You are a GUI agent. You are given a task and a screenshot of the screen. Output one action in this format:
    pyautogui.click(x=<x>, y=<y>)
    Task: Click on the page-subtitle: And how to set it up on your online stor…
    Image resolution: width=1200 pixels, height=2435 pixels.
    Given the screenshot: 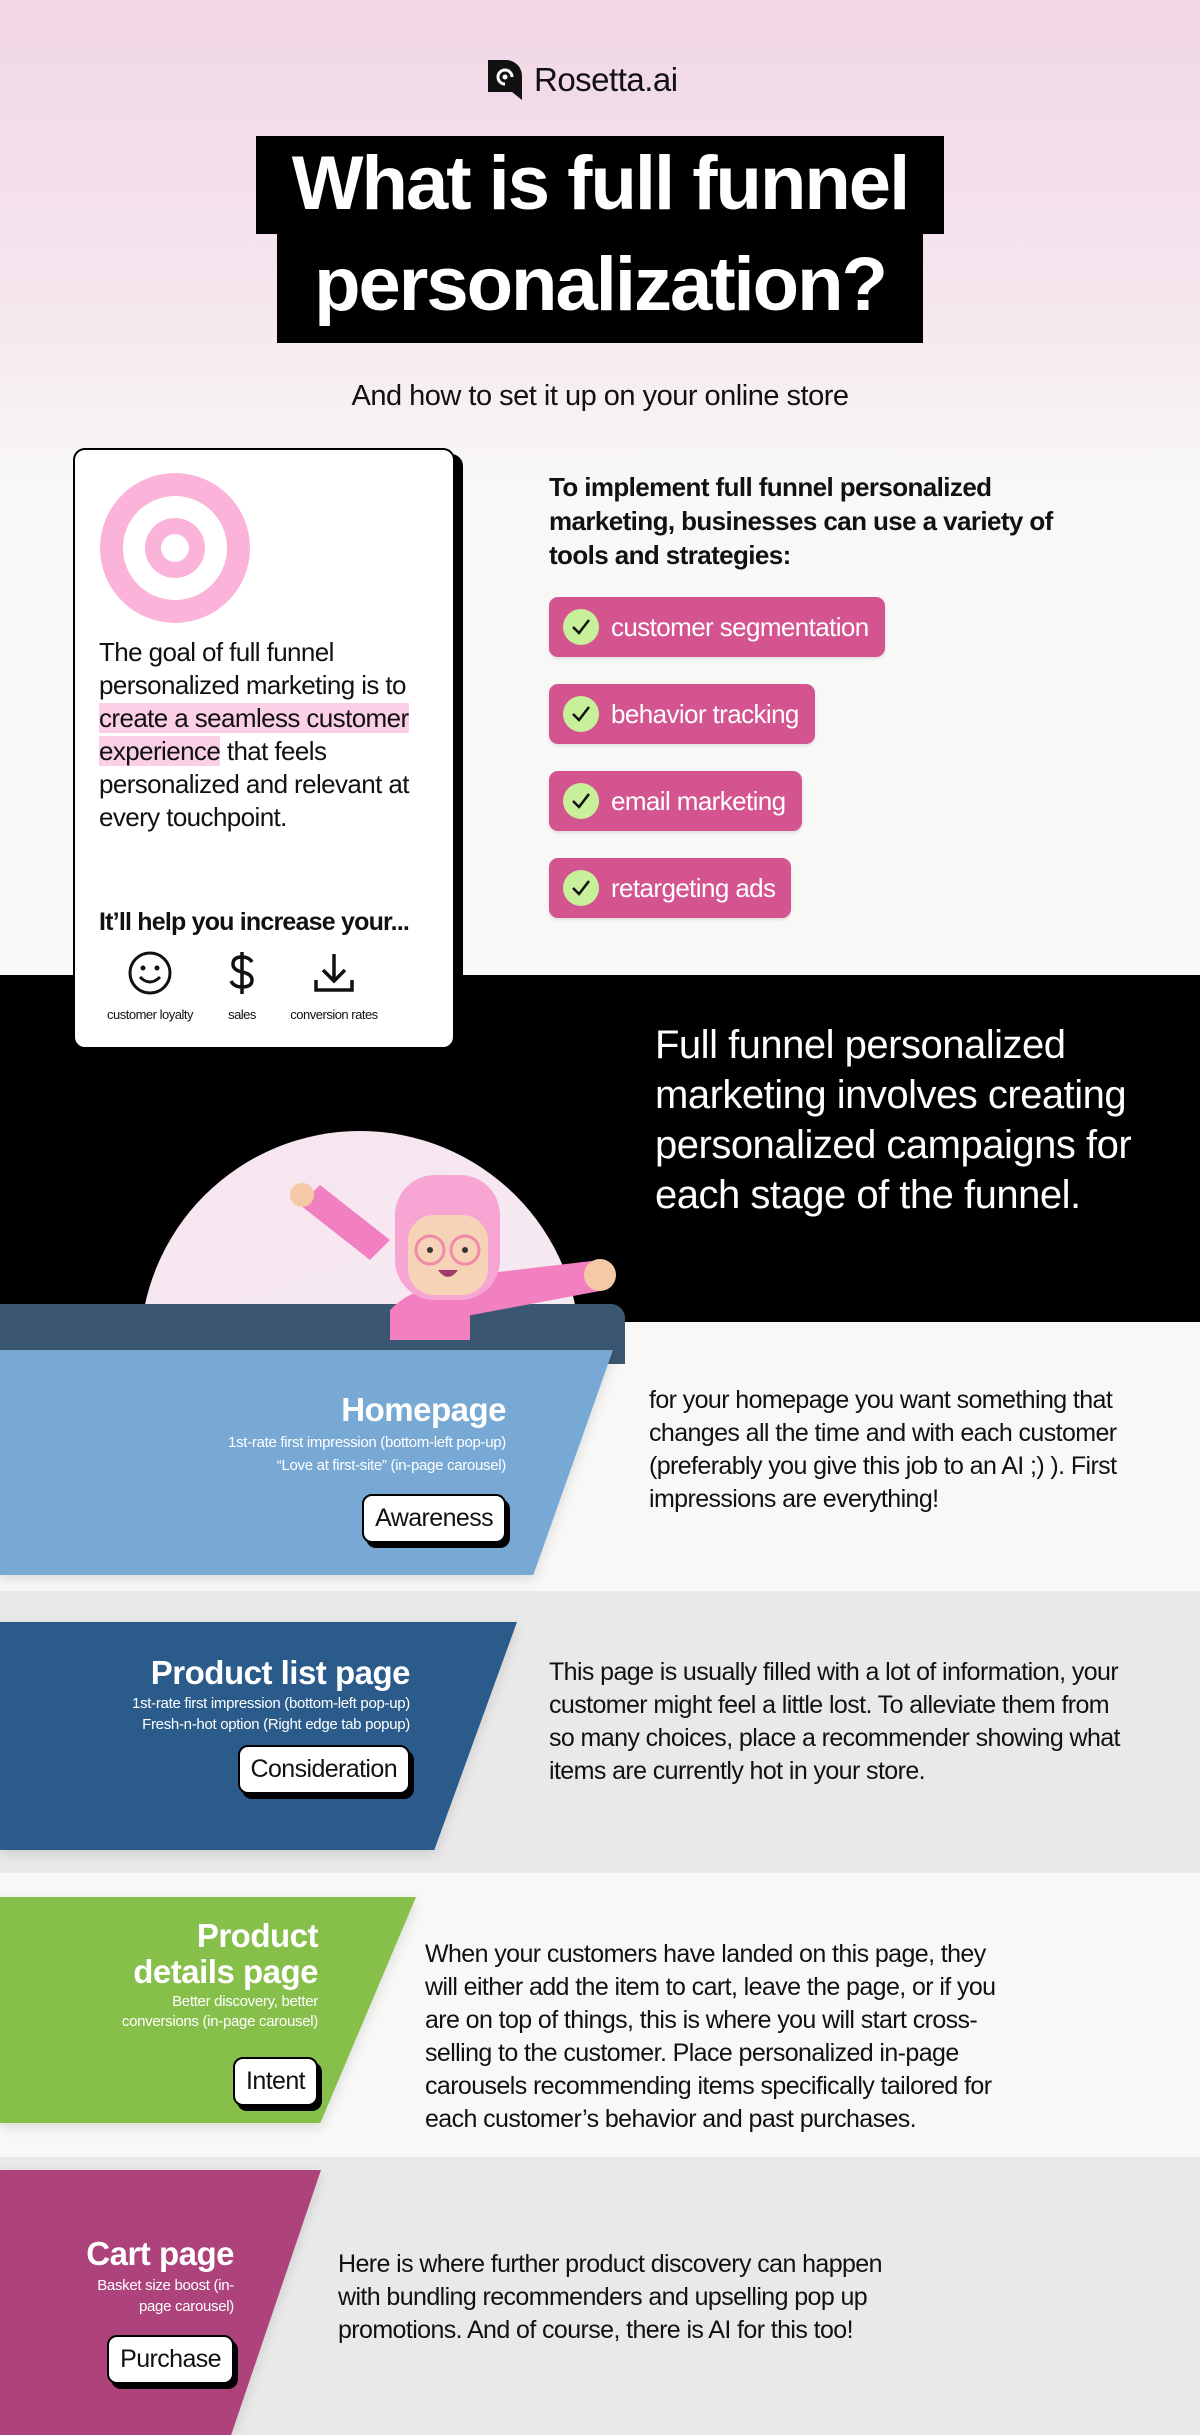 What is the action you would take?
    pyautogui.click(x=600, y=396)
    